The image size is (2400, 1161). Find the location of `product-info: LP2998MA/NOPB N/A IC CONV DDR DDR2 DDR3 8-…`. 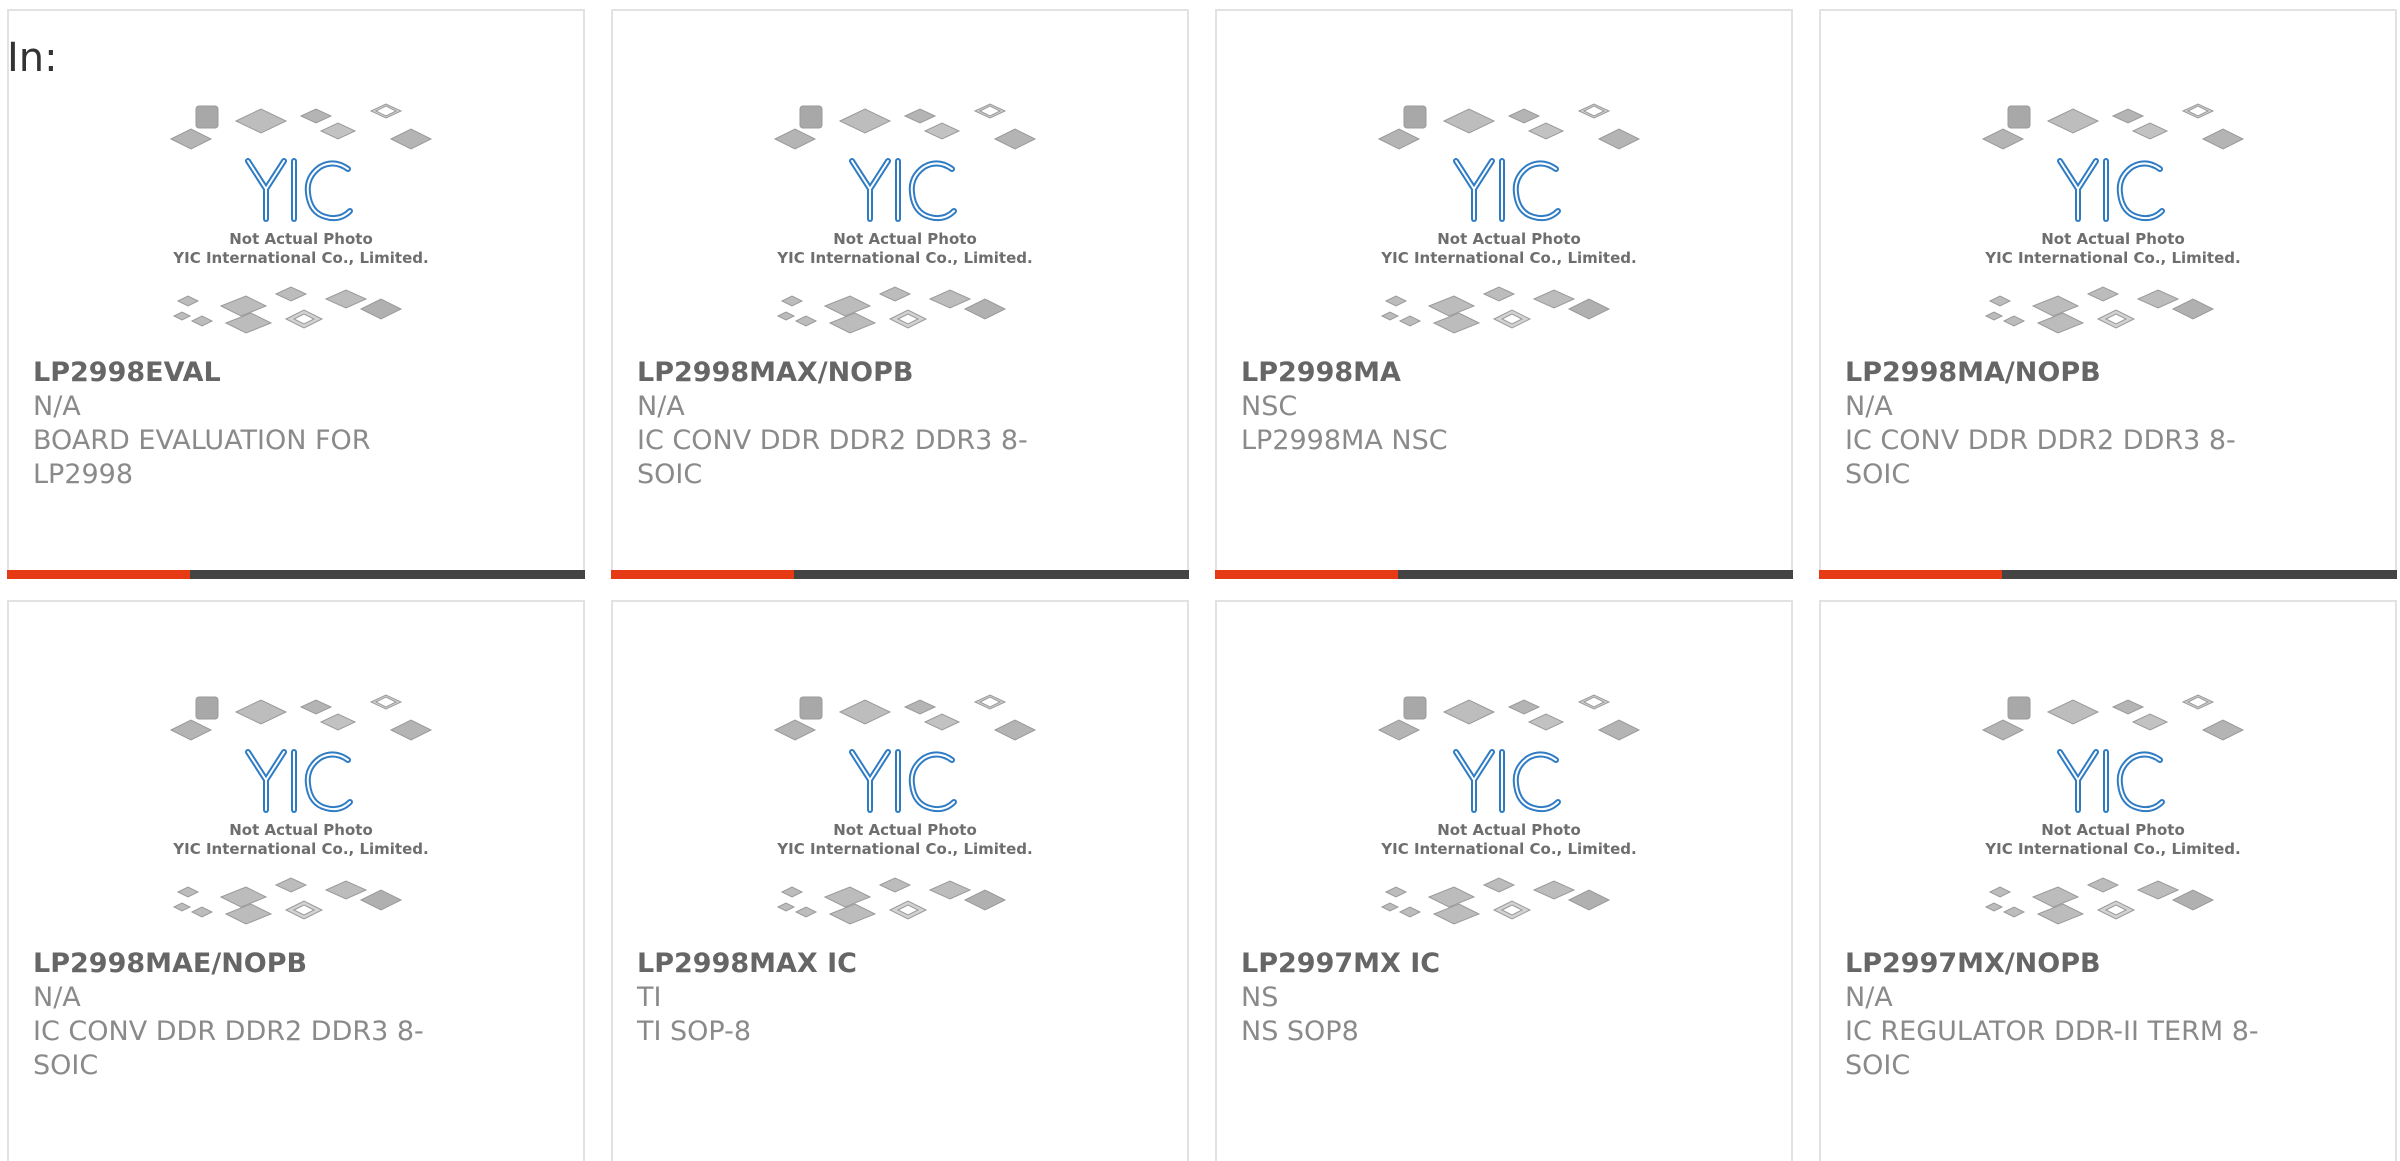

product-info: LP2998MA/NOPB N/A IC CONV DDR DDR2 DDR3 8-… is located at coordinates (2055, 424).